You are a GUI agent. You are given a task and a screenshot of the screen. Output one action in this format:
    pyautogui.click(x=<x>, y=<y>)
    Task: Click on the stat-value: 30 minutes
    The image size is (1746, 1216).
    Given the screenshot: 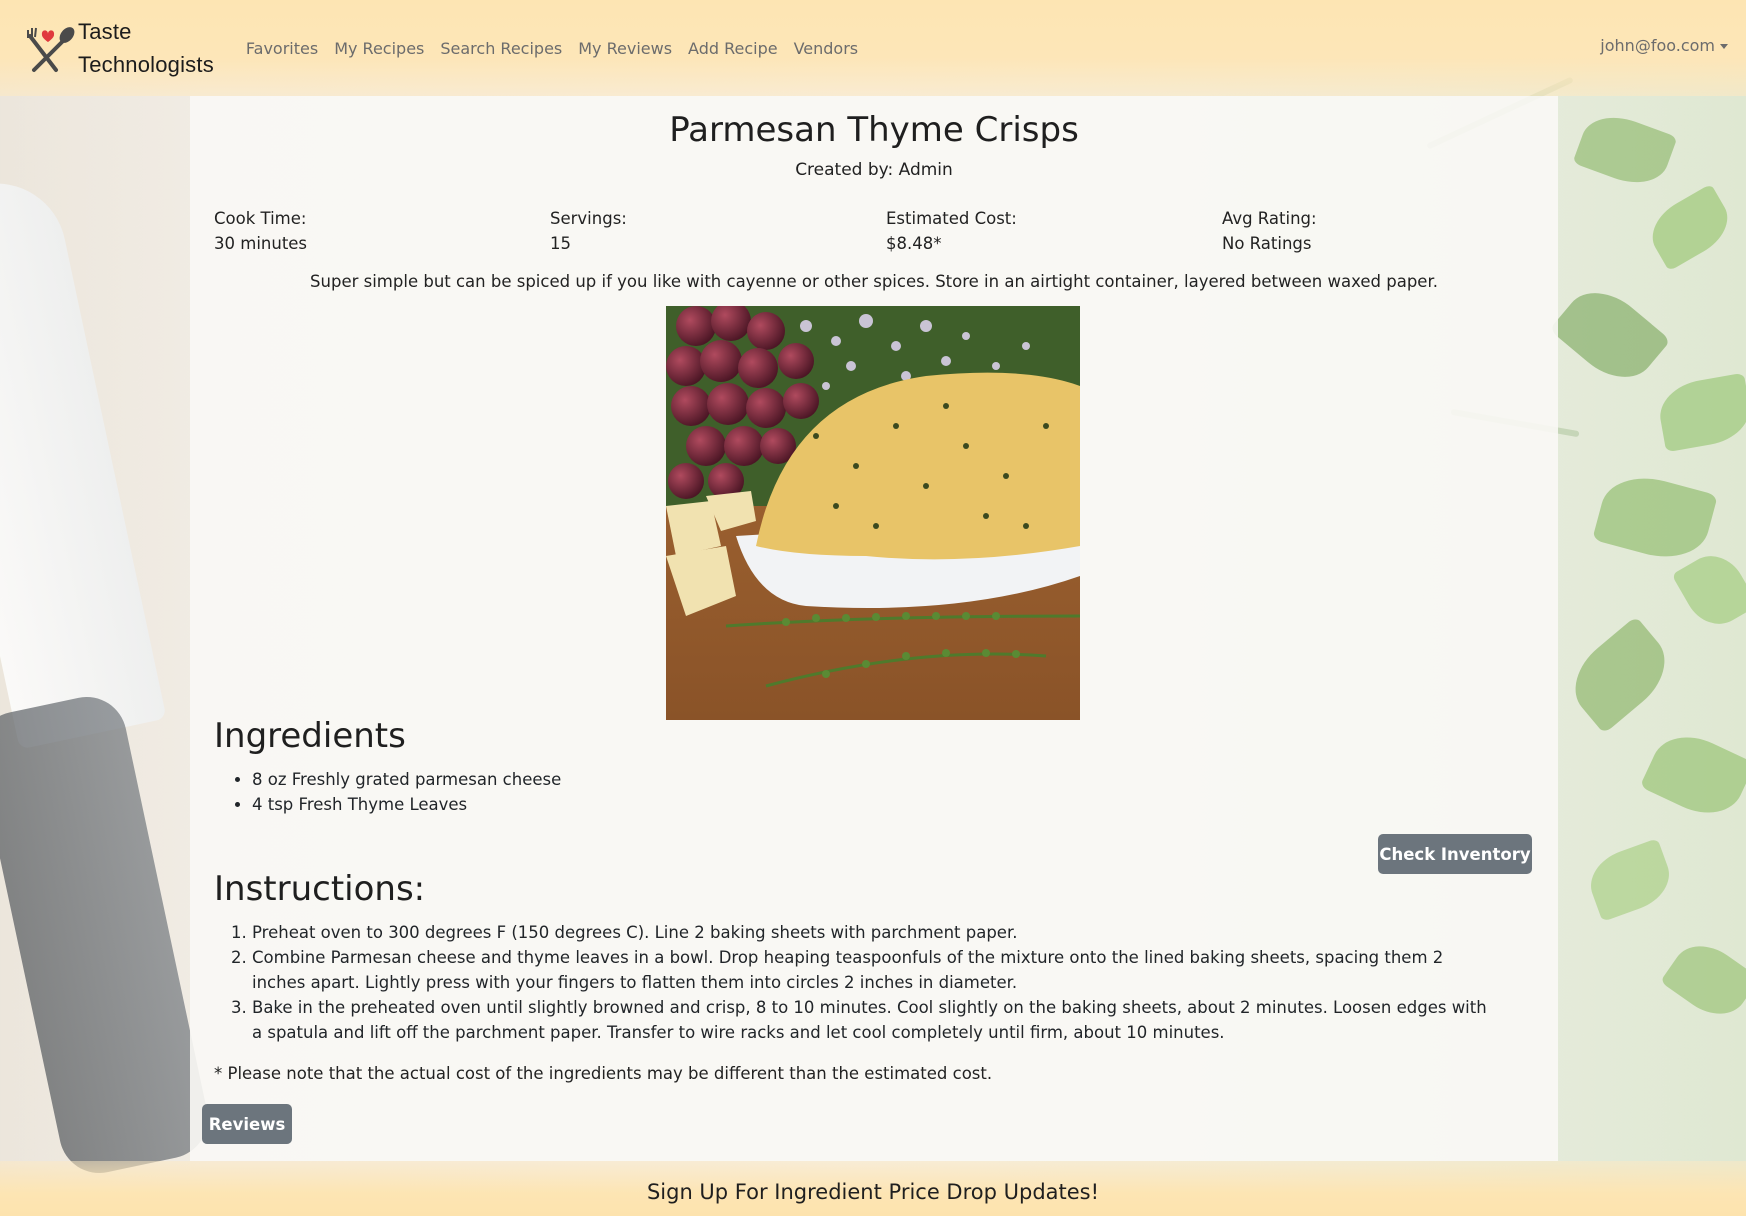 What is the action you would take?
    pyautogui.click(x=261, y=243)
    